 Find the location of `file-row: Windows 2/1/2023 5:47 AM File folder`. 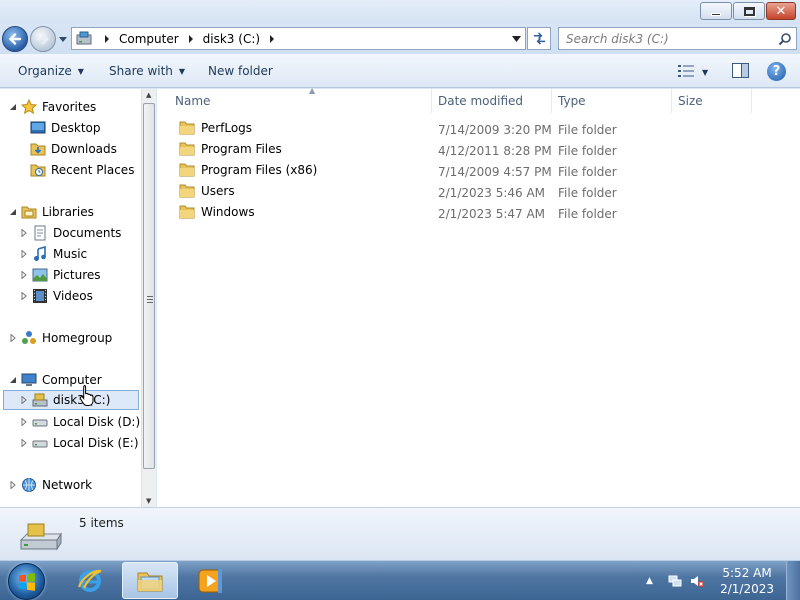

file-row: Windows 2/1/2023 5:47 AM File folder is located at coordinates (475, 213).